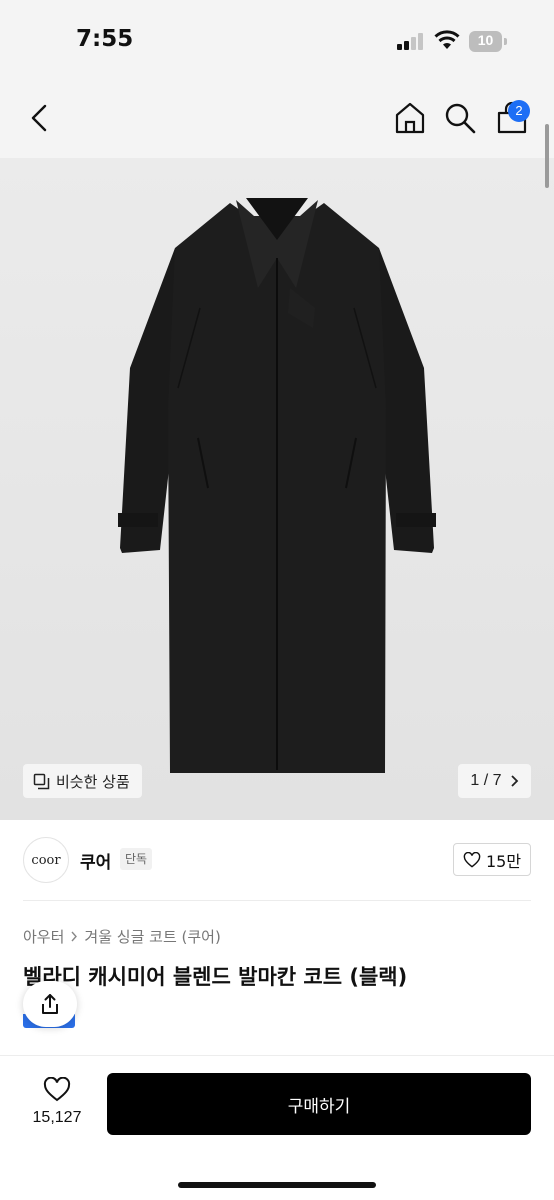 This screenshot has width=554, height=1200. I want to click on similar-items-icon, so click(41, 781).